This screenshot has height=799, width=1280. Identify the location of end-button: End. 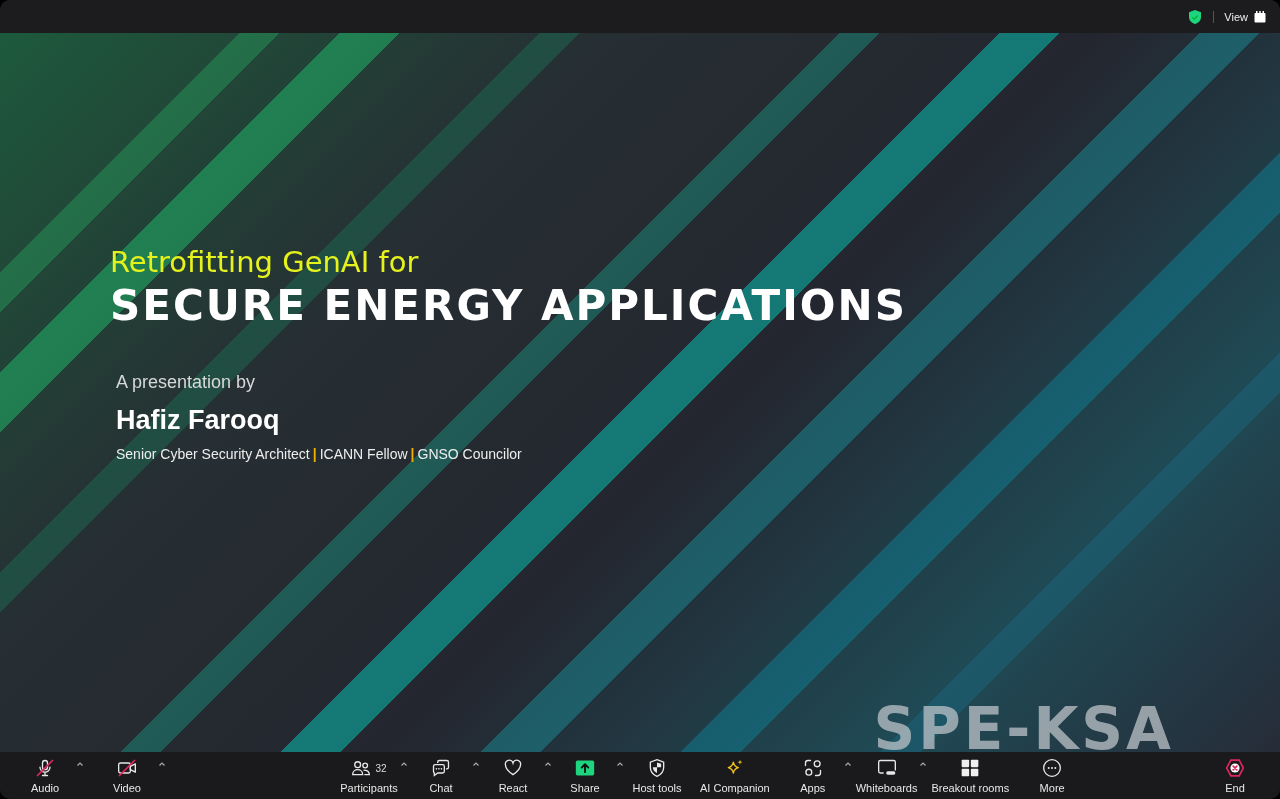
(1235, 775).